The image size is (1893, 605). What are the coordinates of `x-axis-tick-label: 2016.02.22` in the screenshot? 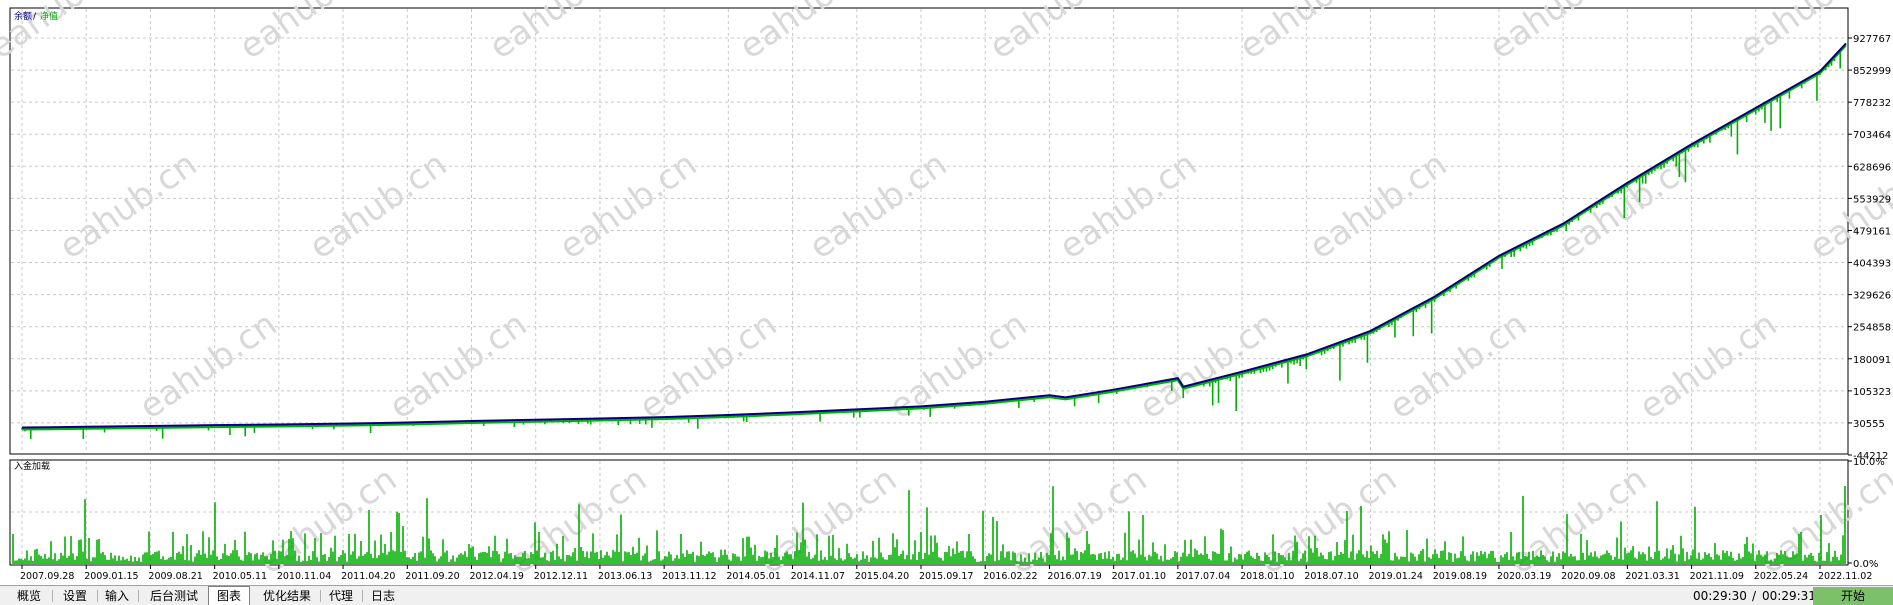 It's located at (1010, 576).